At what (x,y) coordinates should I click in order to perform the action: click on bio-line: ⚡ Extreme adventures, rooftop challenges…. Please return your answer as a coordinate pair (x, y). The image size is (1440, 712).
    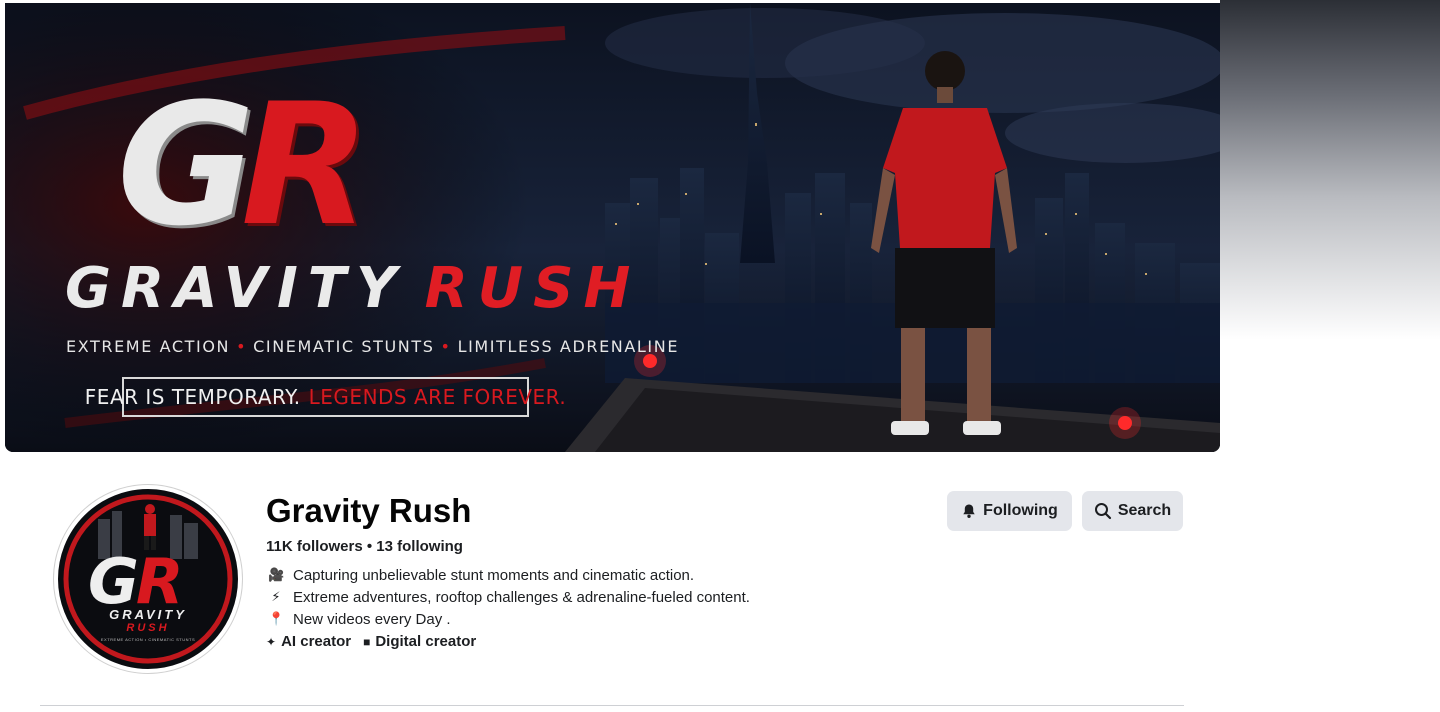
    Looking at the image, I should click on (509, 597).